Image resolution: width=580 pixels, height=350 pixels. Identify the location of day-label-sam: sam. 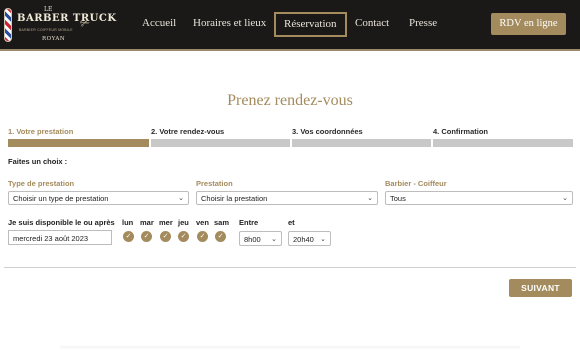
(222, 222).